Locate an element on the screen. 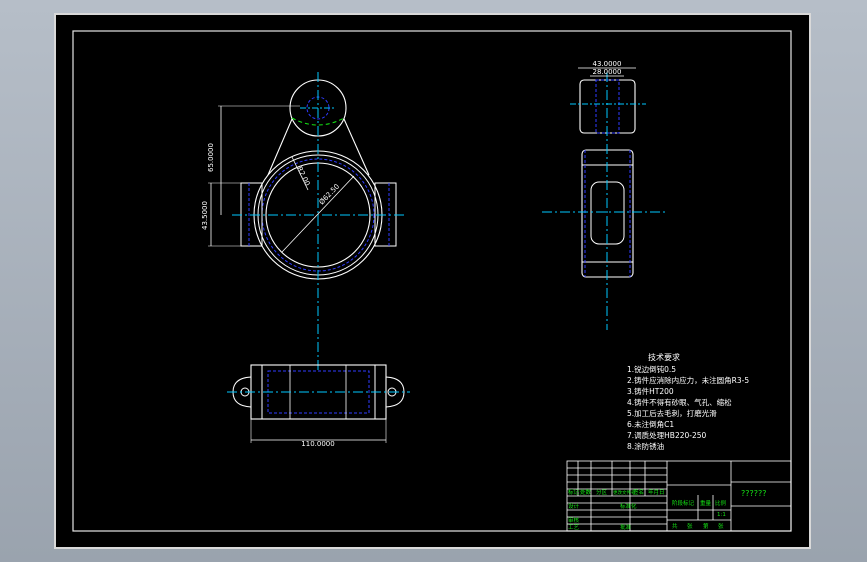  arm-right is located at coordinates (356, 147).